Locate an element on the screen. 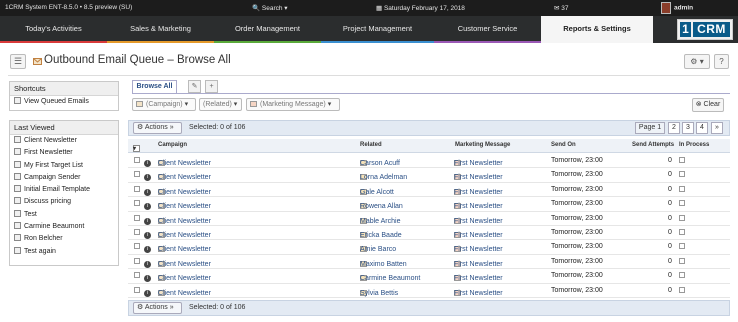 This screenshot has height=322, width=738. shortcut-view-queued-emails: View Queued Emails is located at coordinates (64, 102).